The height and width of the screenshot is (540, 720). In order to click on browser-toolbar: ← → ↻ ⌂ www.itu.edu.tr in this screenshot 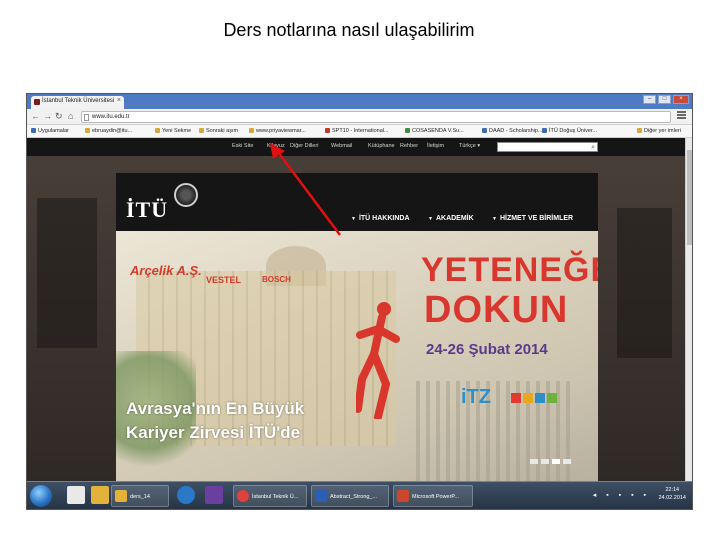, I will do `click(359, 117)`.